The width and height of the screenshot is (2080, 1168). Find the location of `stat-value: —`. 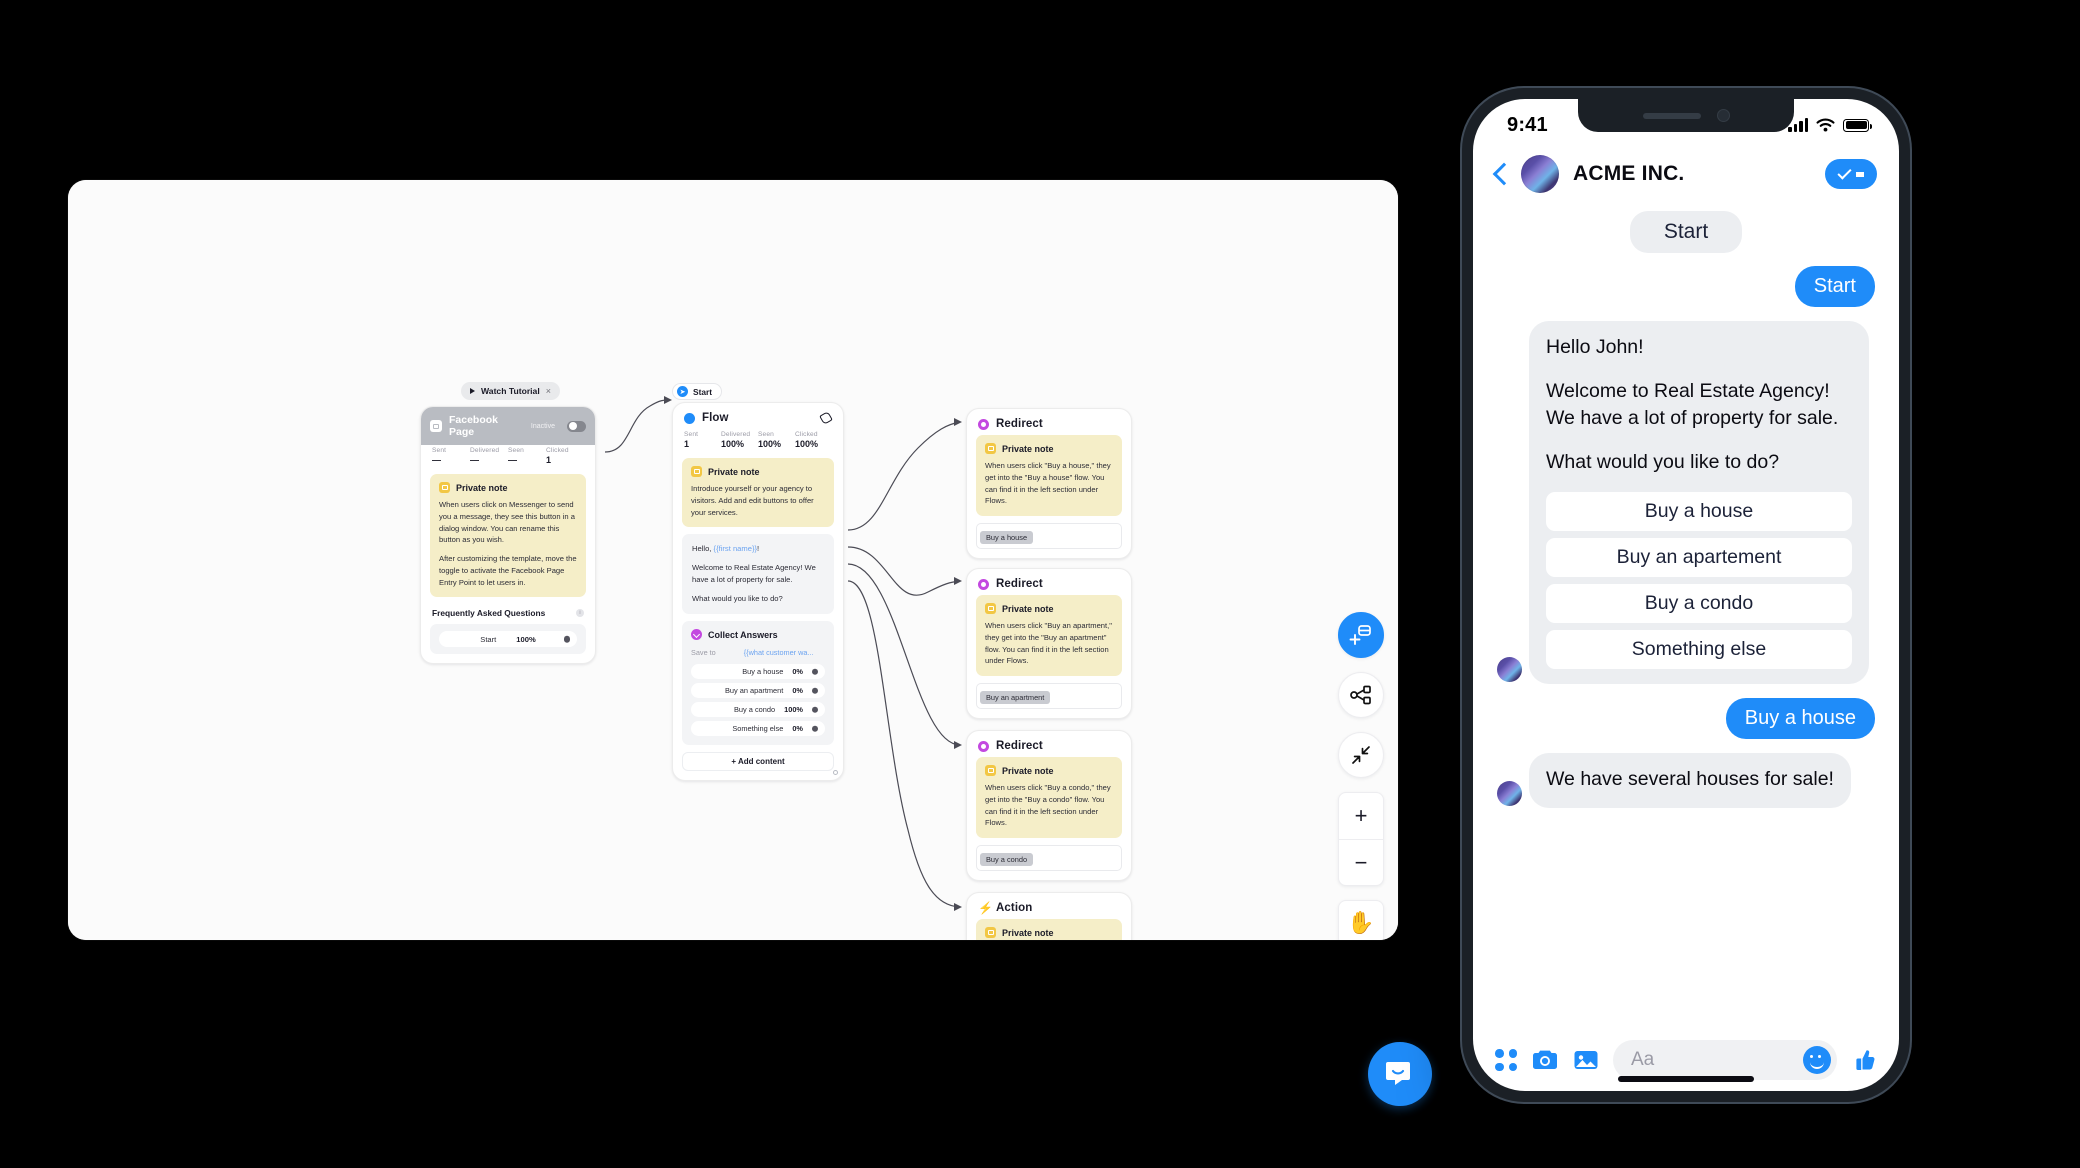

stat-value: — is located at coordinates (512, 460).